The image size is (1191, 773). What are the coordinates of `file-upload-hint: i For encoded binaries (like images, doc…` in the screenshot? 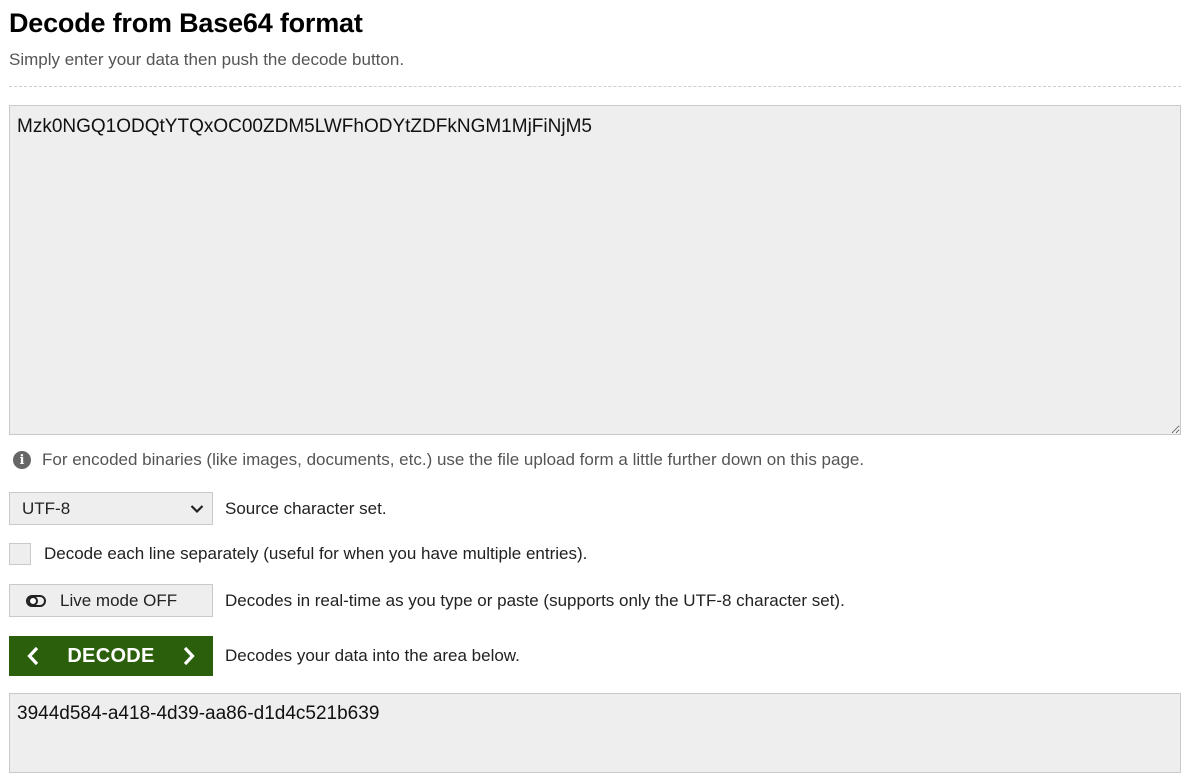 It's located at (438, 460).